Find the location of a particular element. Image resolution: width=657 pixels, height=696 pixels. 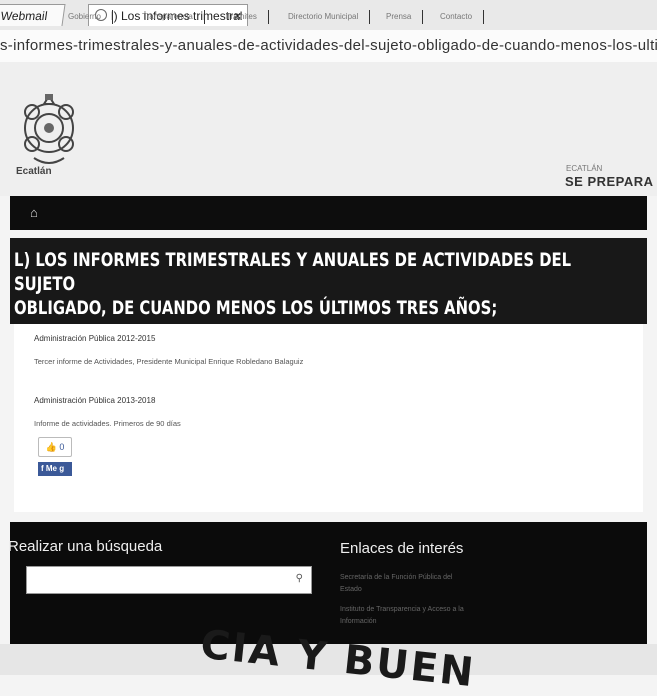

like-count: 0 is located at coordinates (62, 447).